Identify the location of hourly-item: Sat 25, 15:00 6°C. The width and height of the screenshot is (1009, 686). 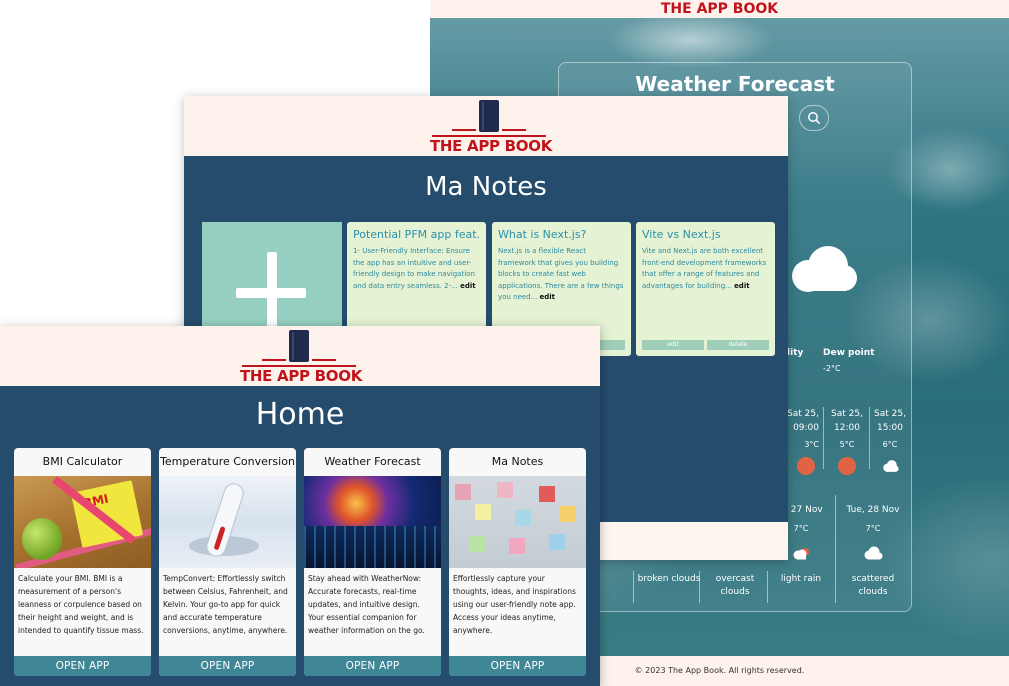
(890, 443).